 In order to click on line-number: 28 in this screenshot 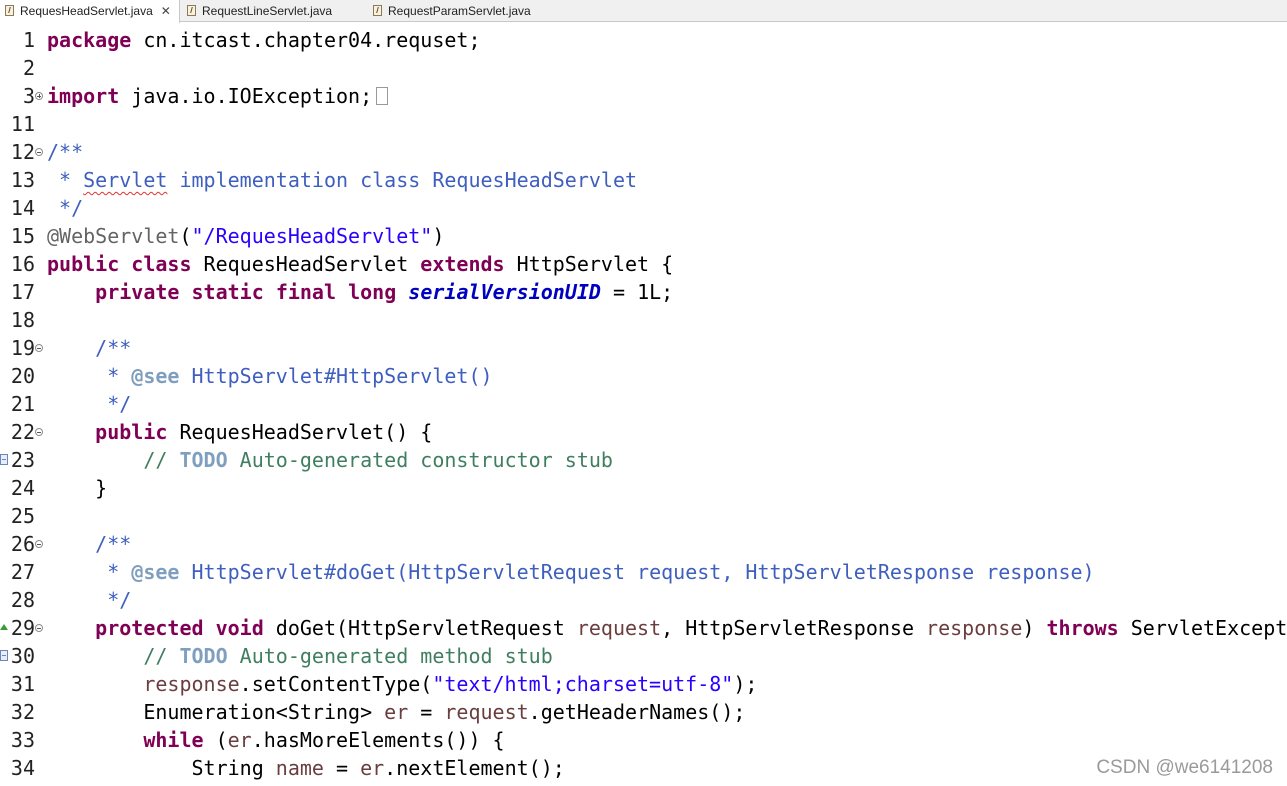, I will do `click(22, 600)`.